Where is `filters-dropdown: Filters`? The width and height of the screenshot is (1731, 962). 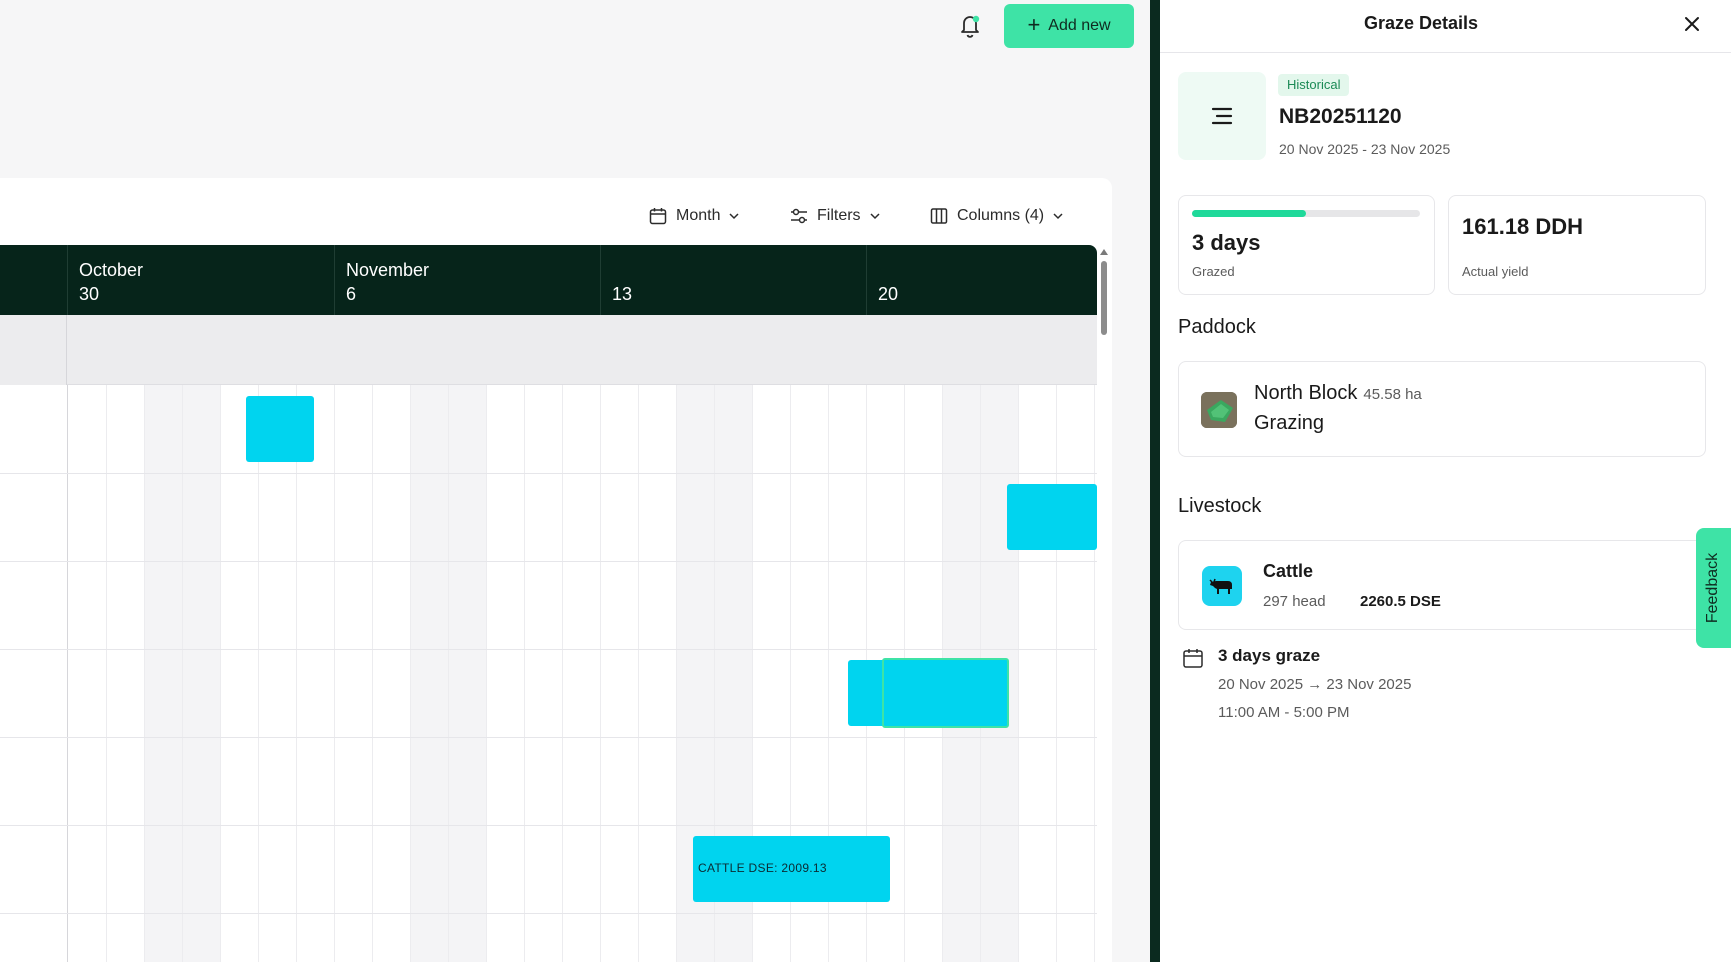 filters-dropdown: Filters is located at coordinates (835, 216).